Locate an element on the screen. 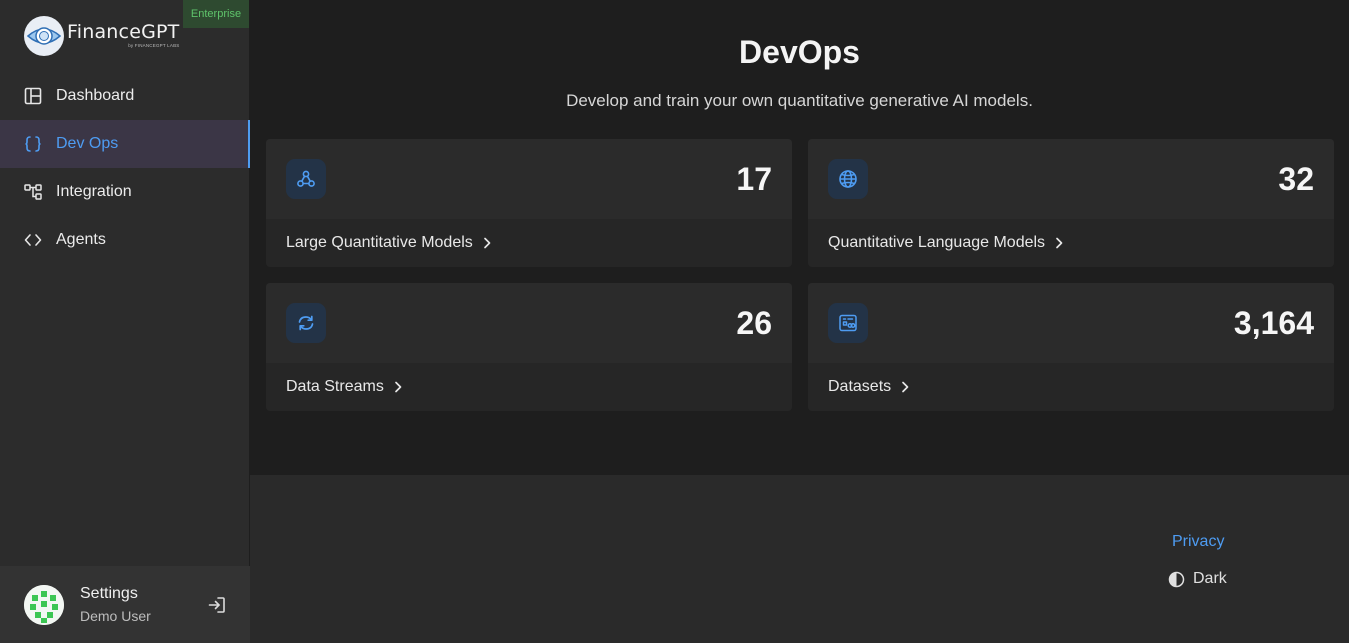  webhook-icon is located at coordinates (306, 179).